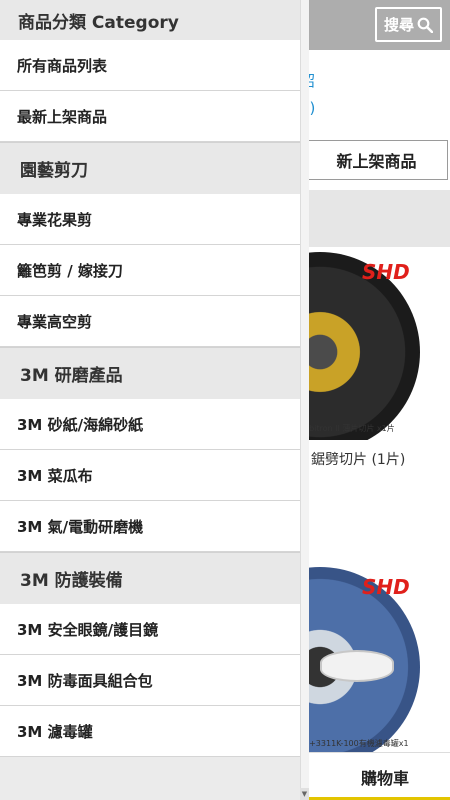 The height and width of the screenshot is (800, 450). What do you see at coordinates (150, 116) in the screenshot?
I see `menu-item-new-products: 最新上架商品` at bounding box center [150, 116].